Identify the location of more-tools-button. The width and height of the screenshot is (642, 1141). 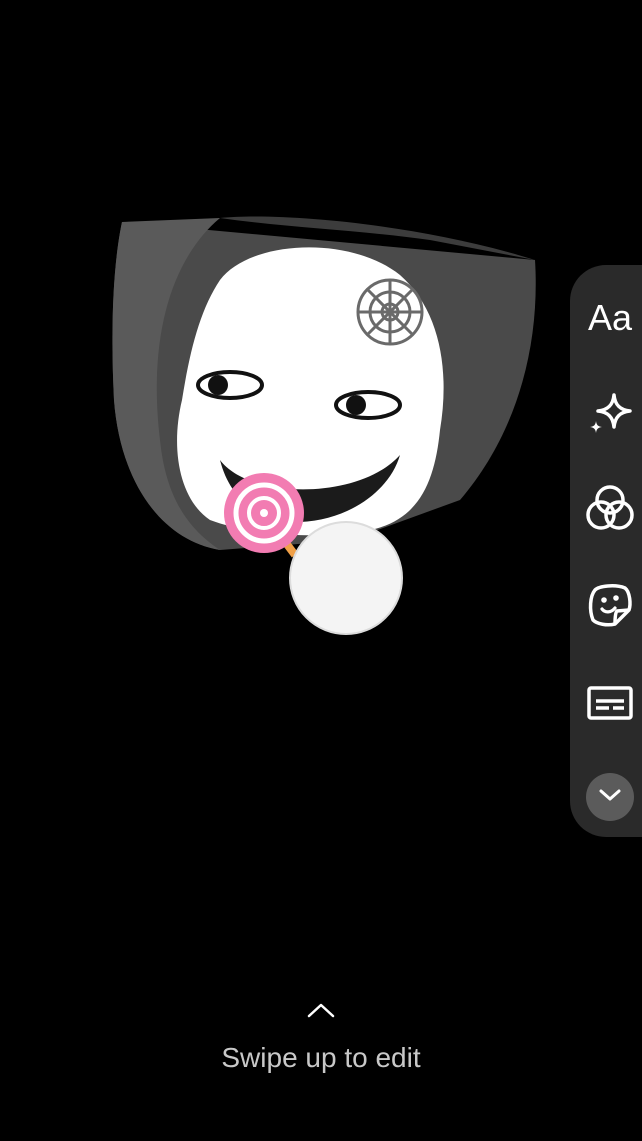
(610, 797).